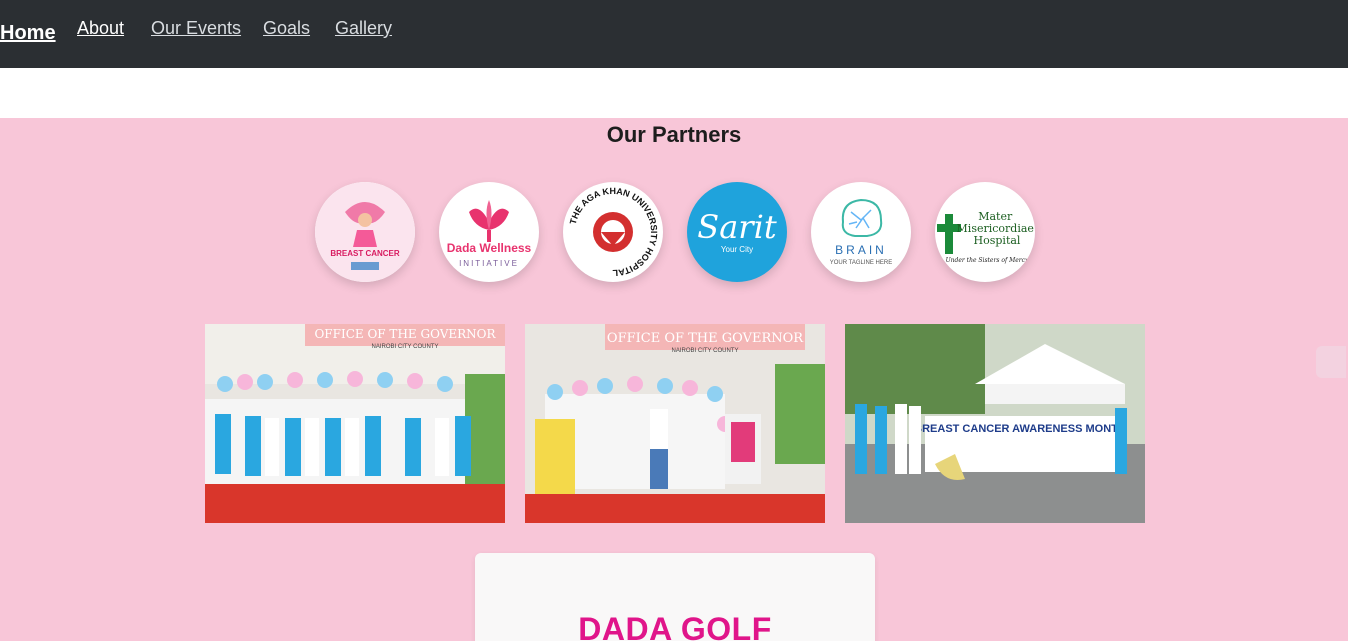 This screenshot has height=641, width=1348. Describe the element at coordinates (675, 626) in the screenshot. I see `event-card-title: DADA GOLF` at that location.